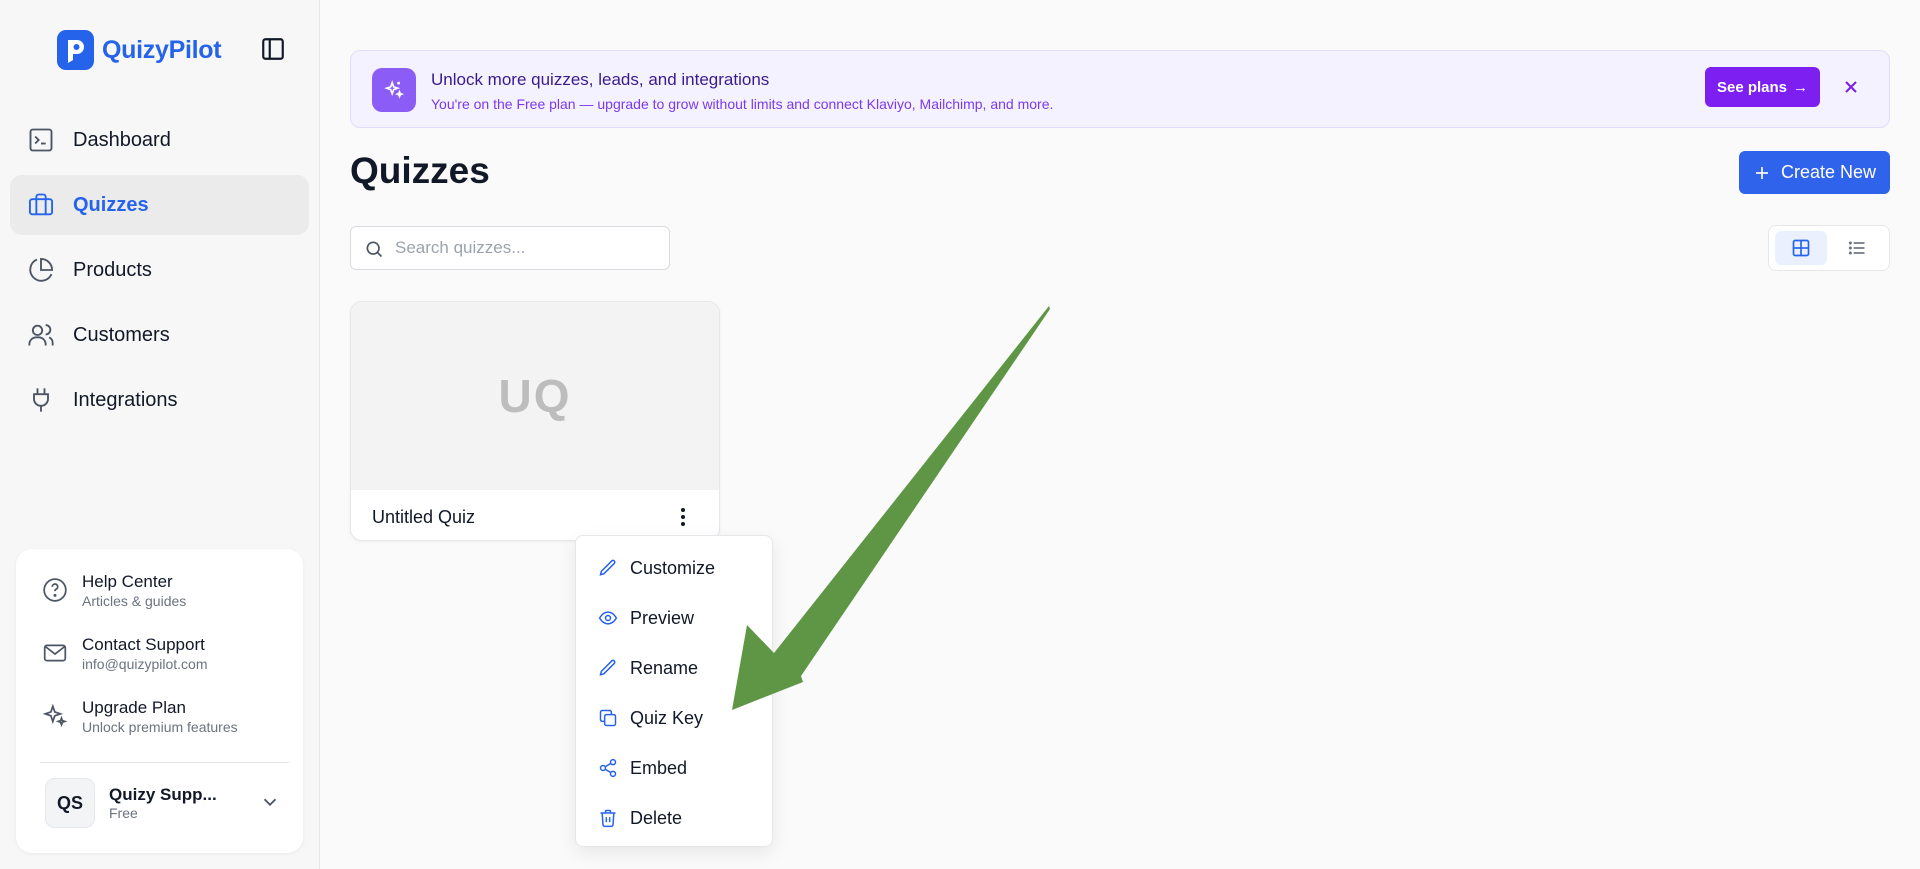 Image resolution: width=1920 pixels, height=869 pixels. Describe the element at coordinates (659, 767) in the screenshot. I see `menu-item-label: Embed` at that location.